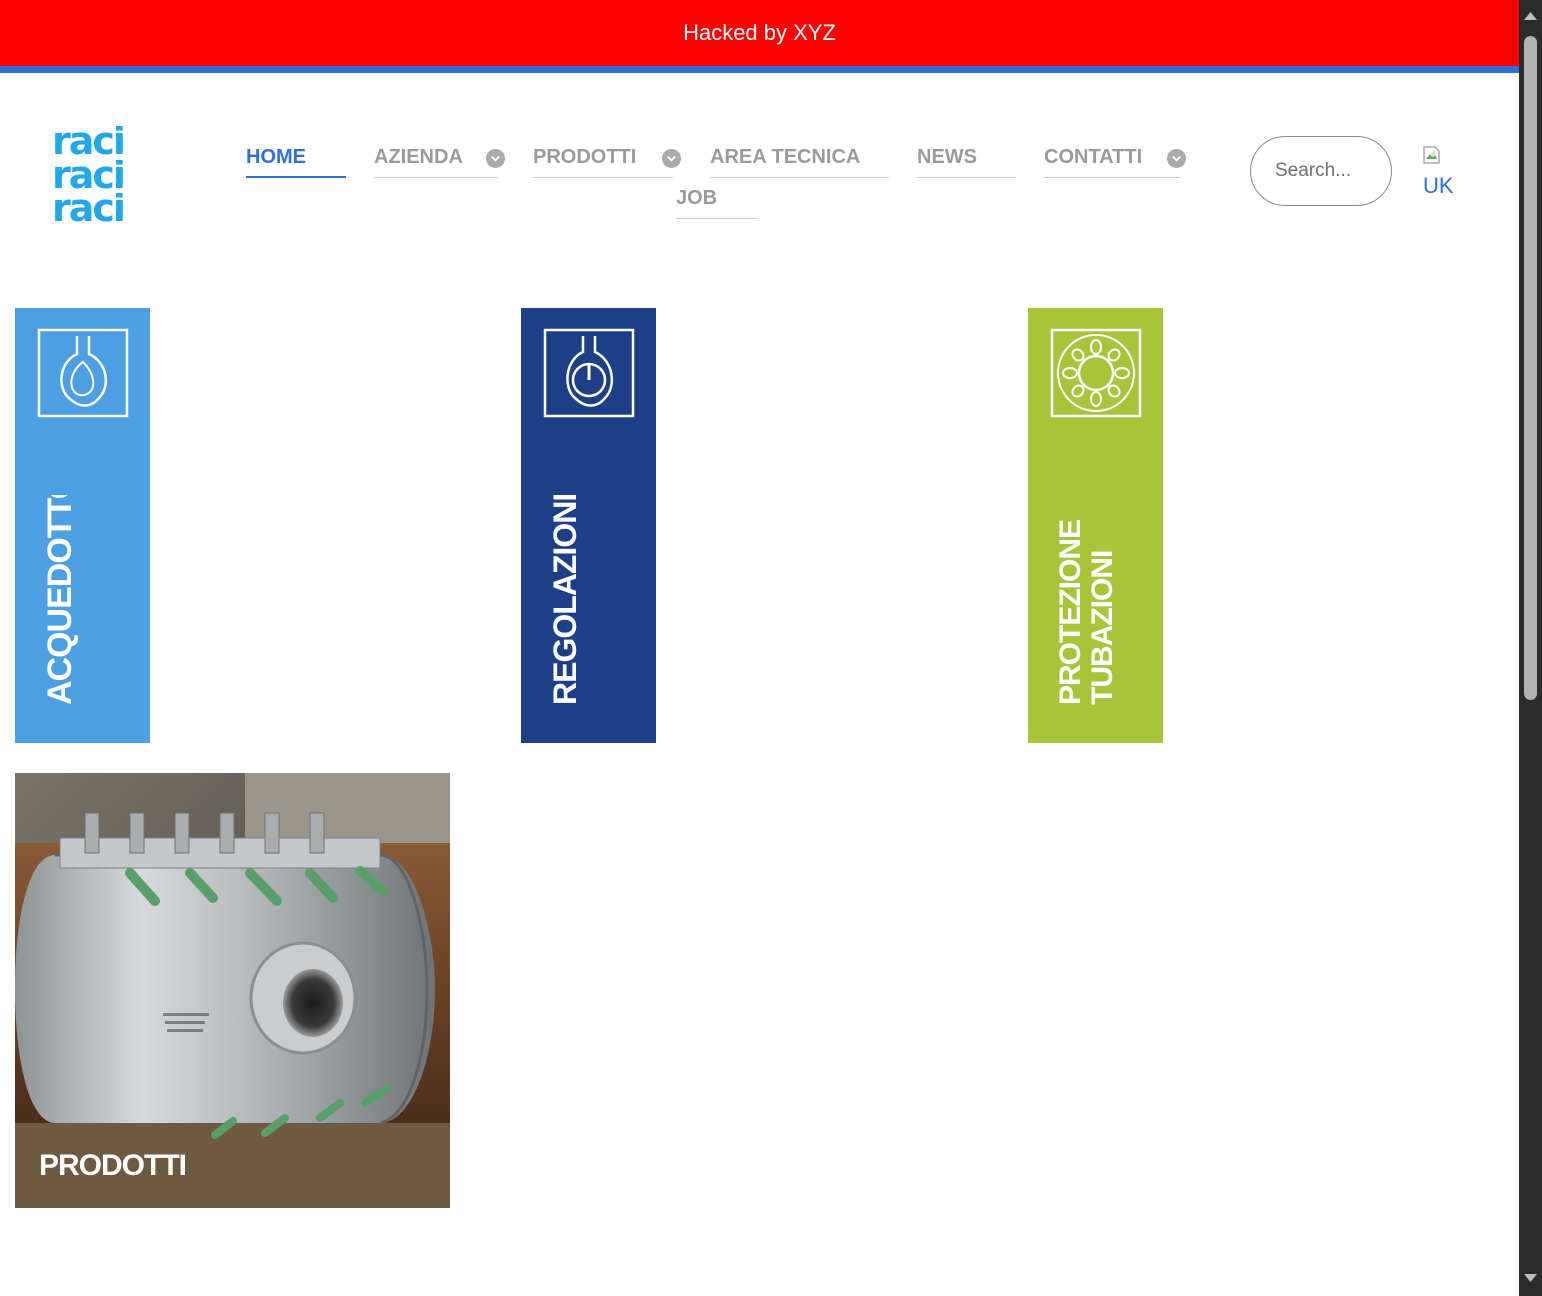 This screenshot has height=1296, width=1542. Describe the element at coordinates (671, 158) in the screenshot. I see `prodotti-chevron-down-icon` at that location.